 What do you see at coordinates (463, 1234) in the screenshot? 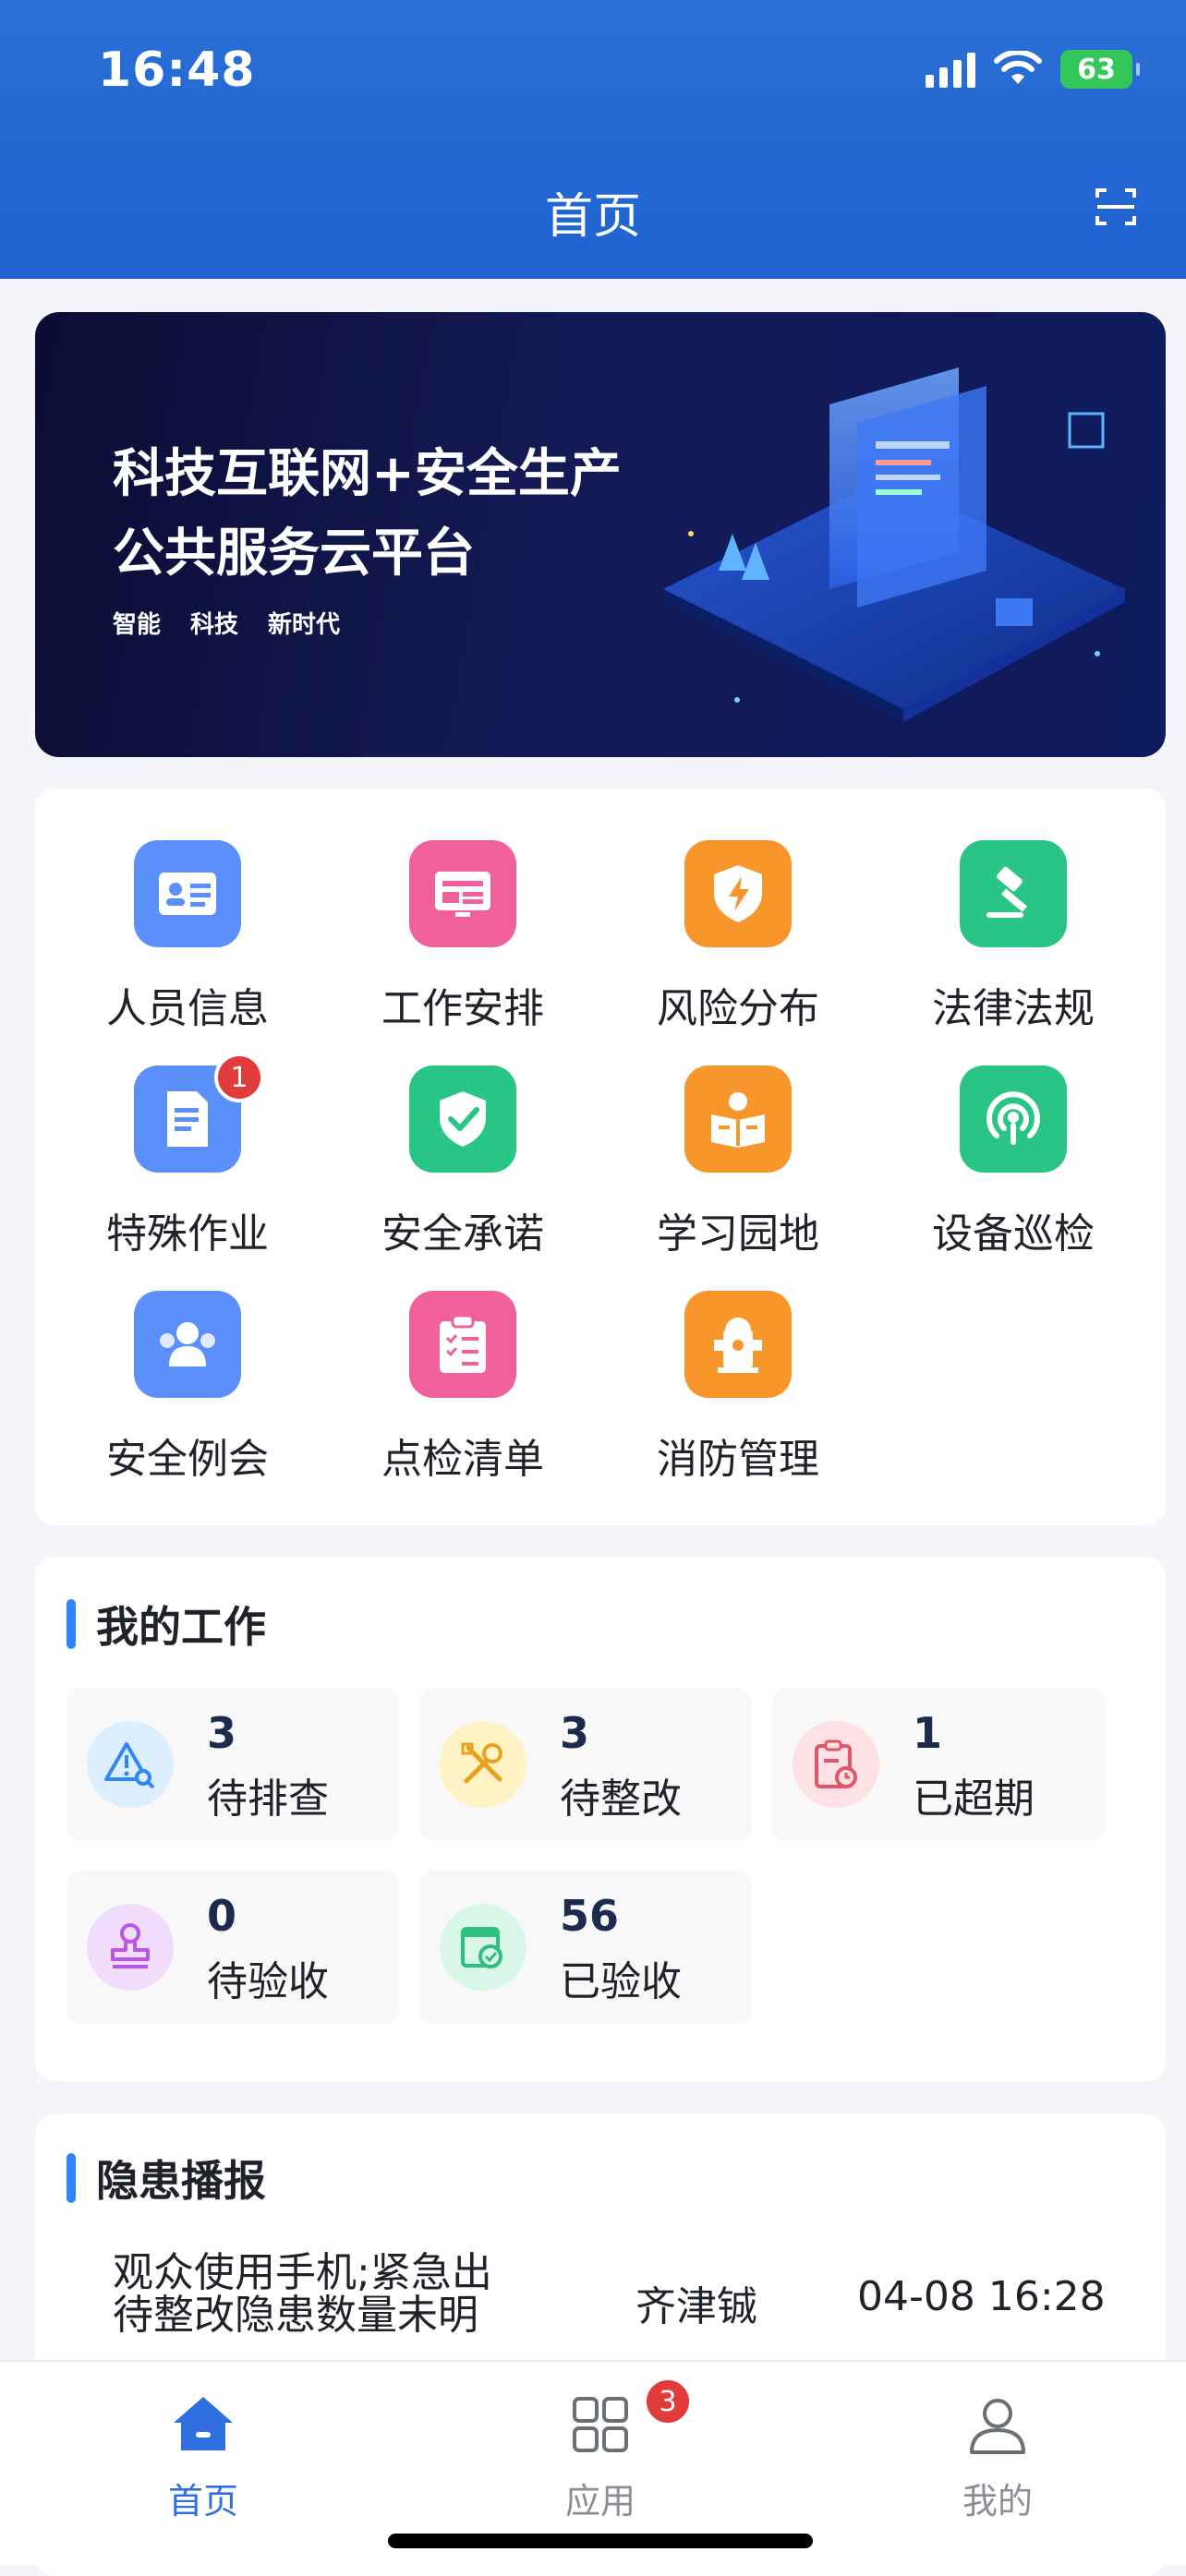
I see `app-label: 安全承诺` at bounding box center [463, 1234].